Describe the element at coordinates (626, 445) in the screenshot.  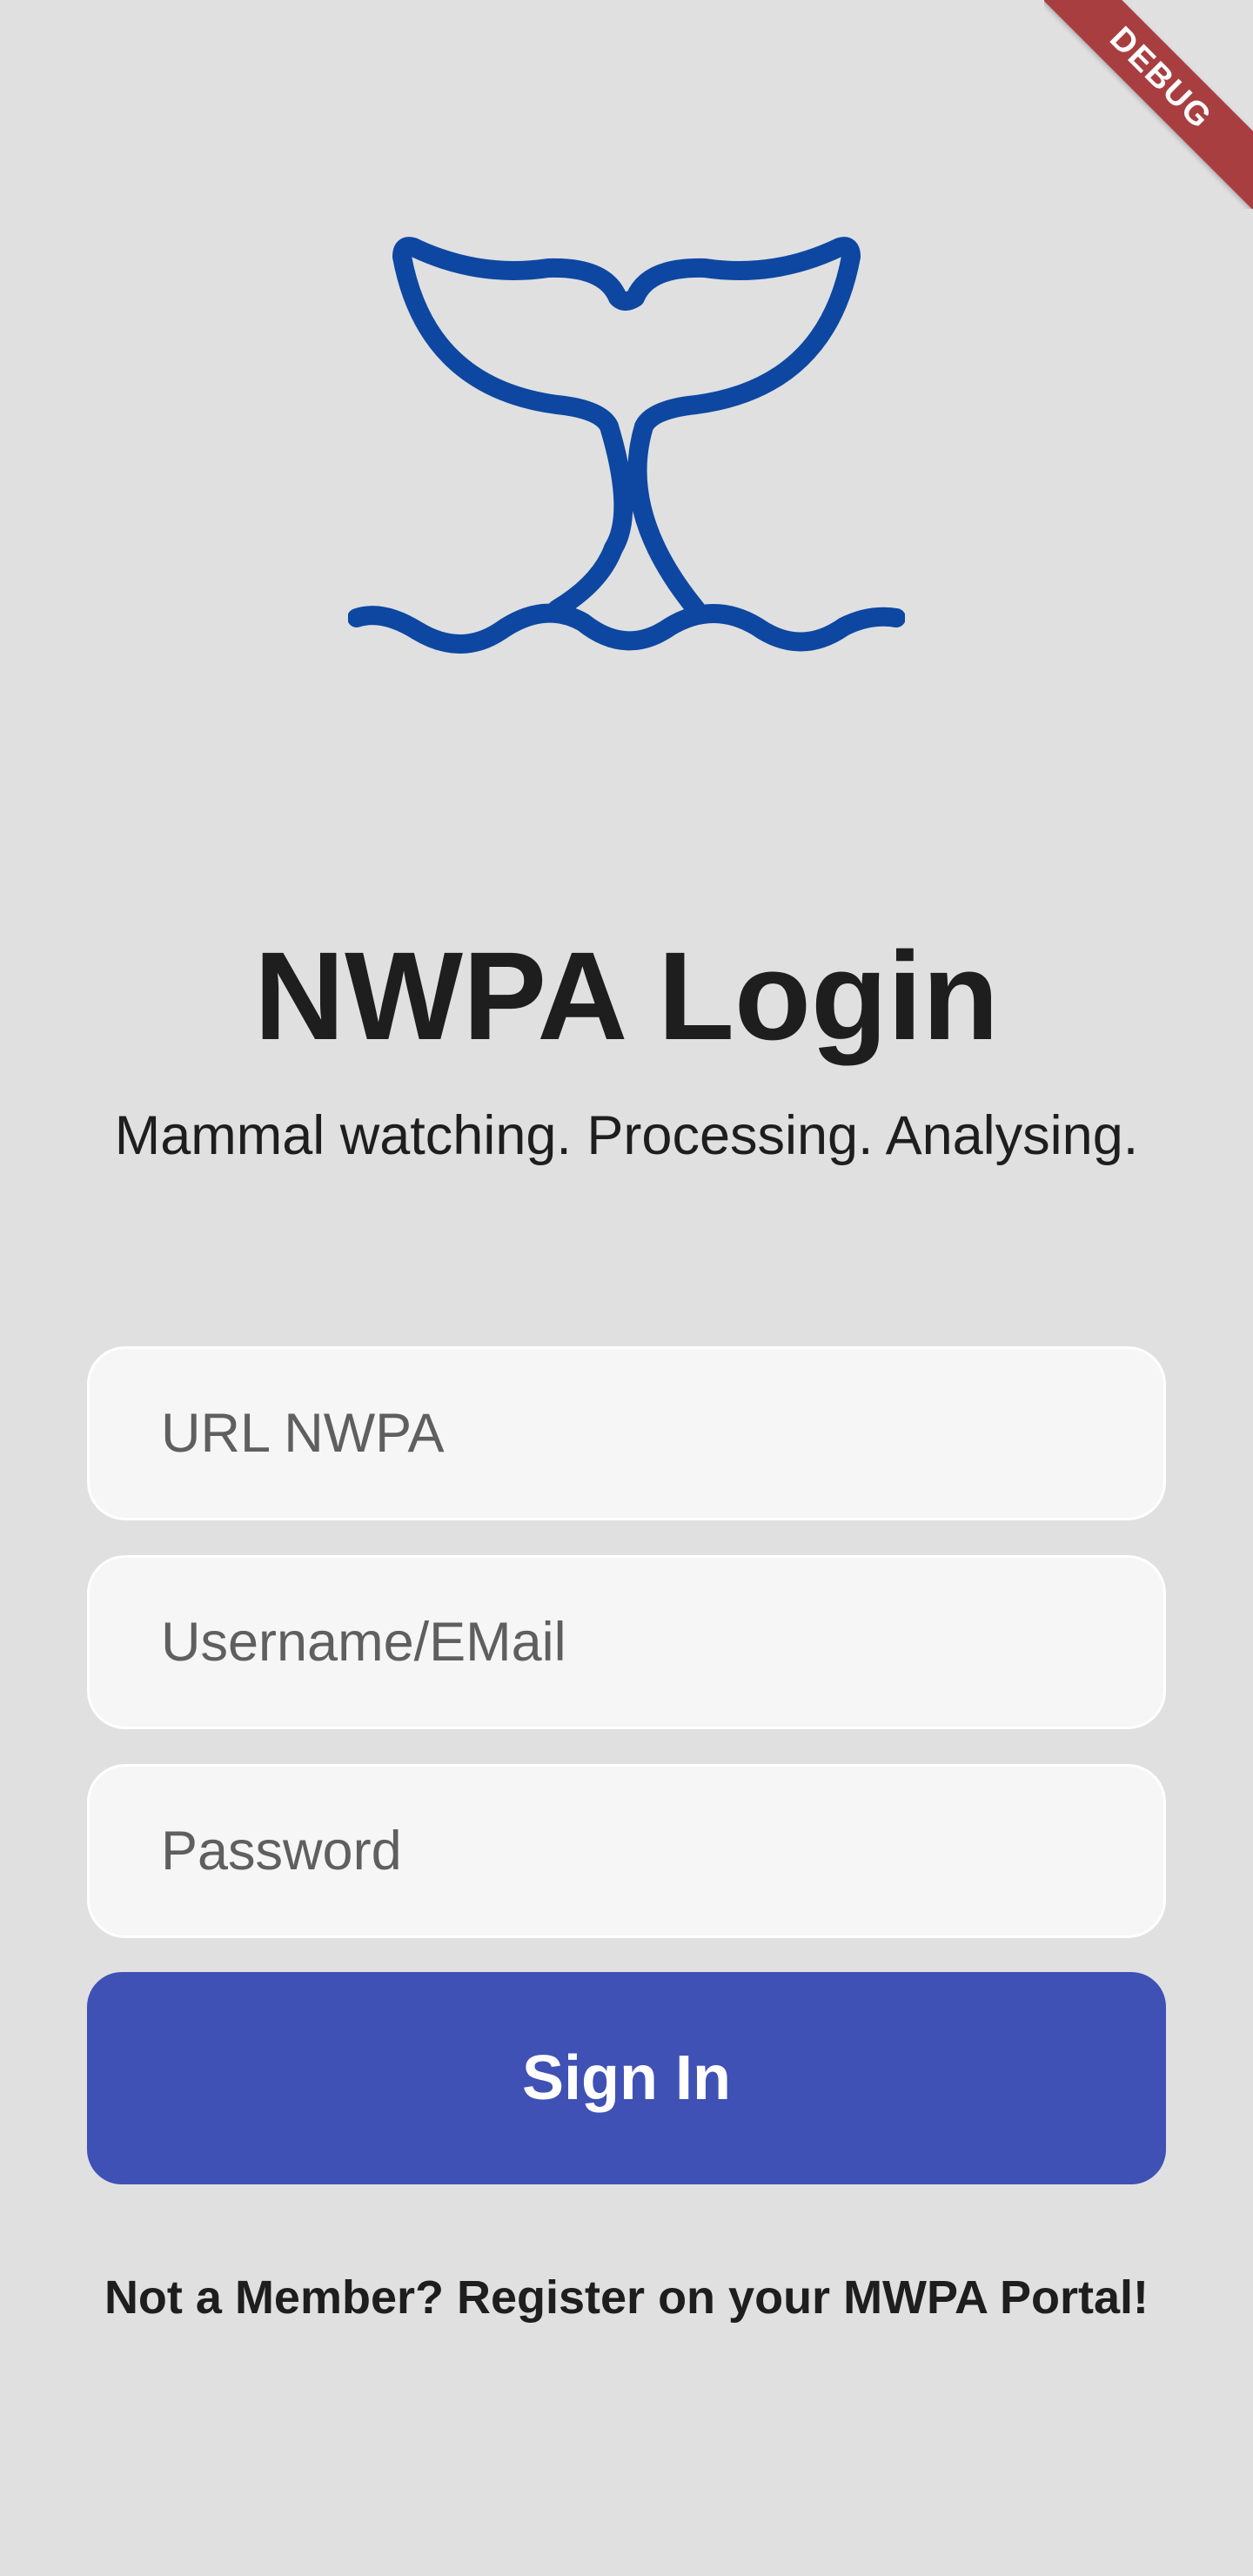
I see `whale-tail-icon` at that location.